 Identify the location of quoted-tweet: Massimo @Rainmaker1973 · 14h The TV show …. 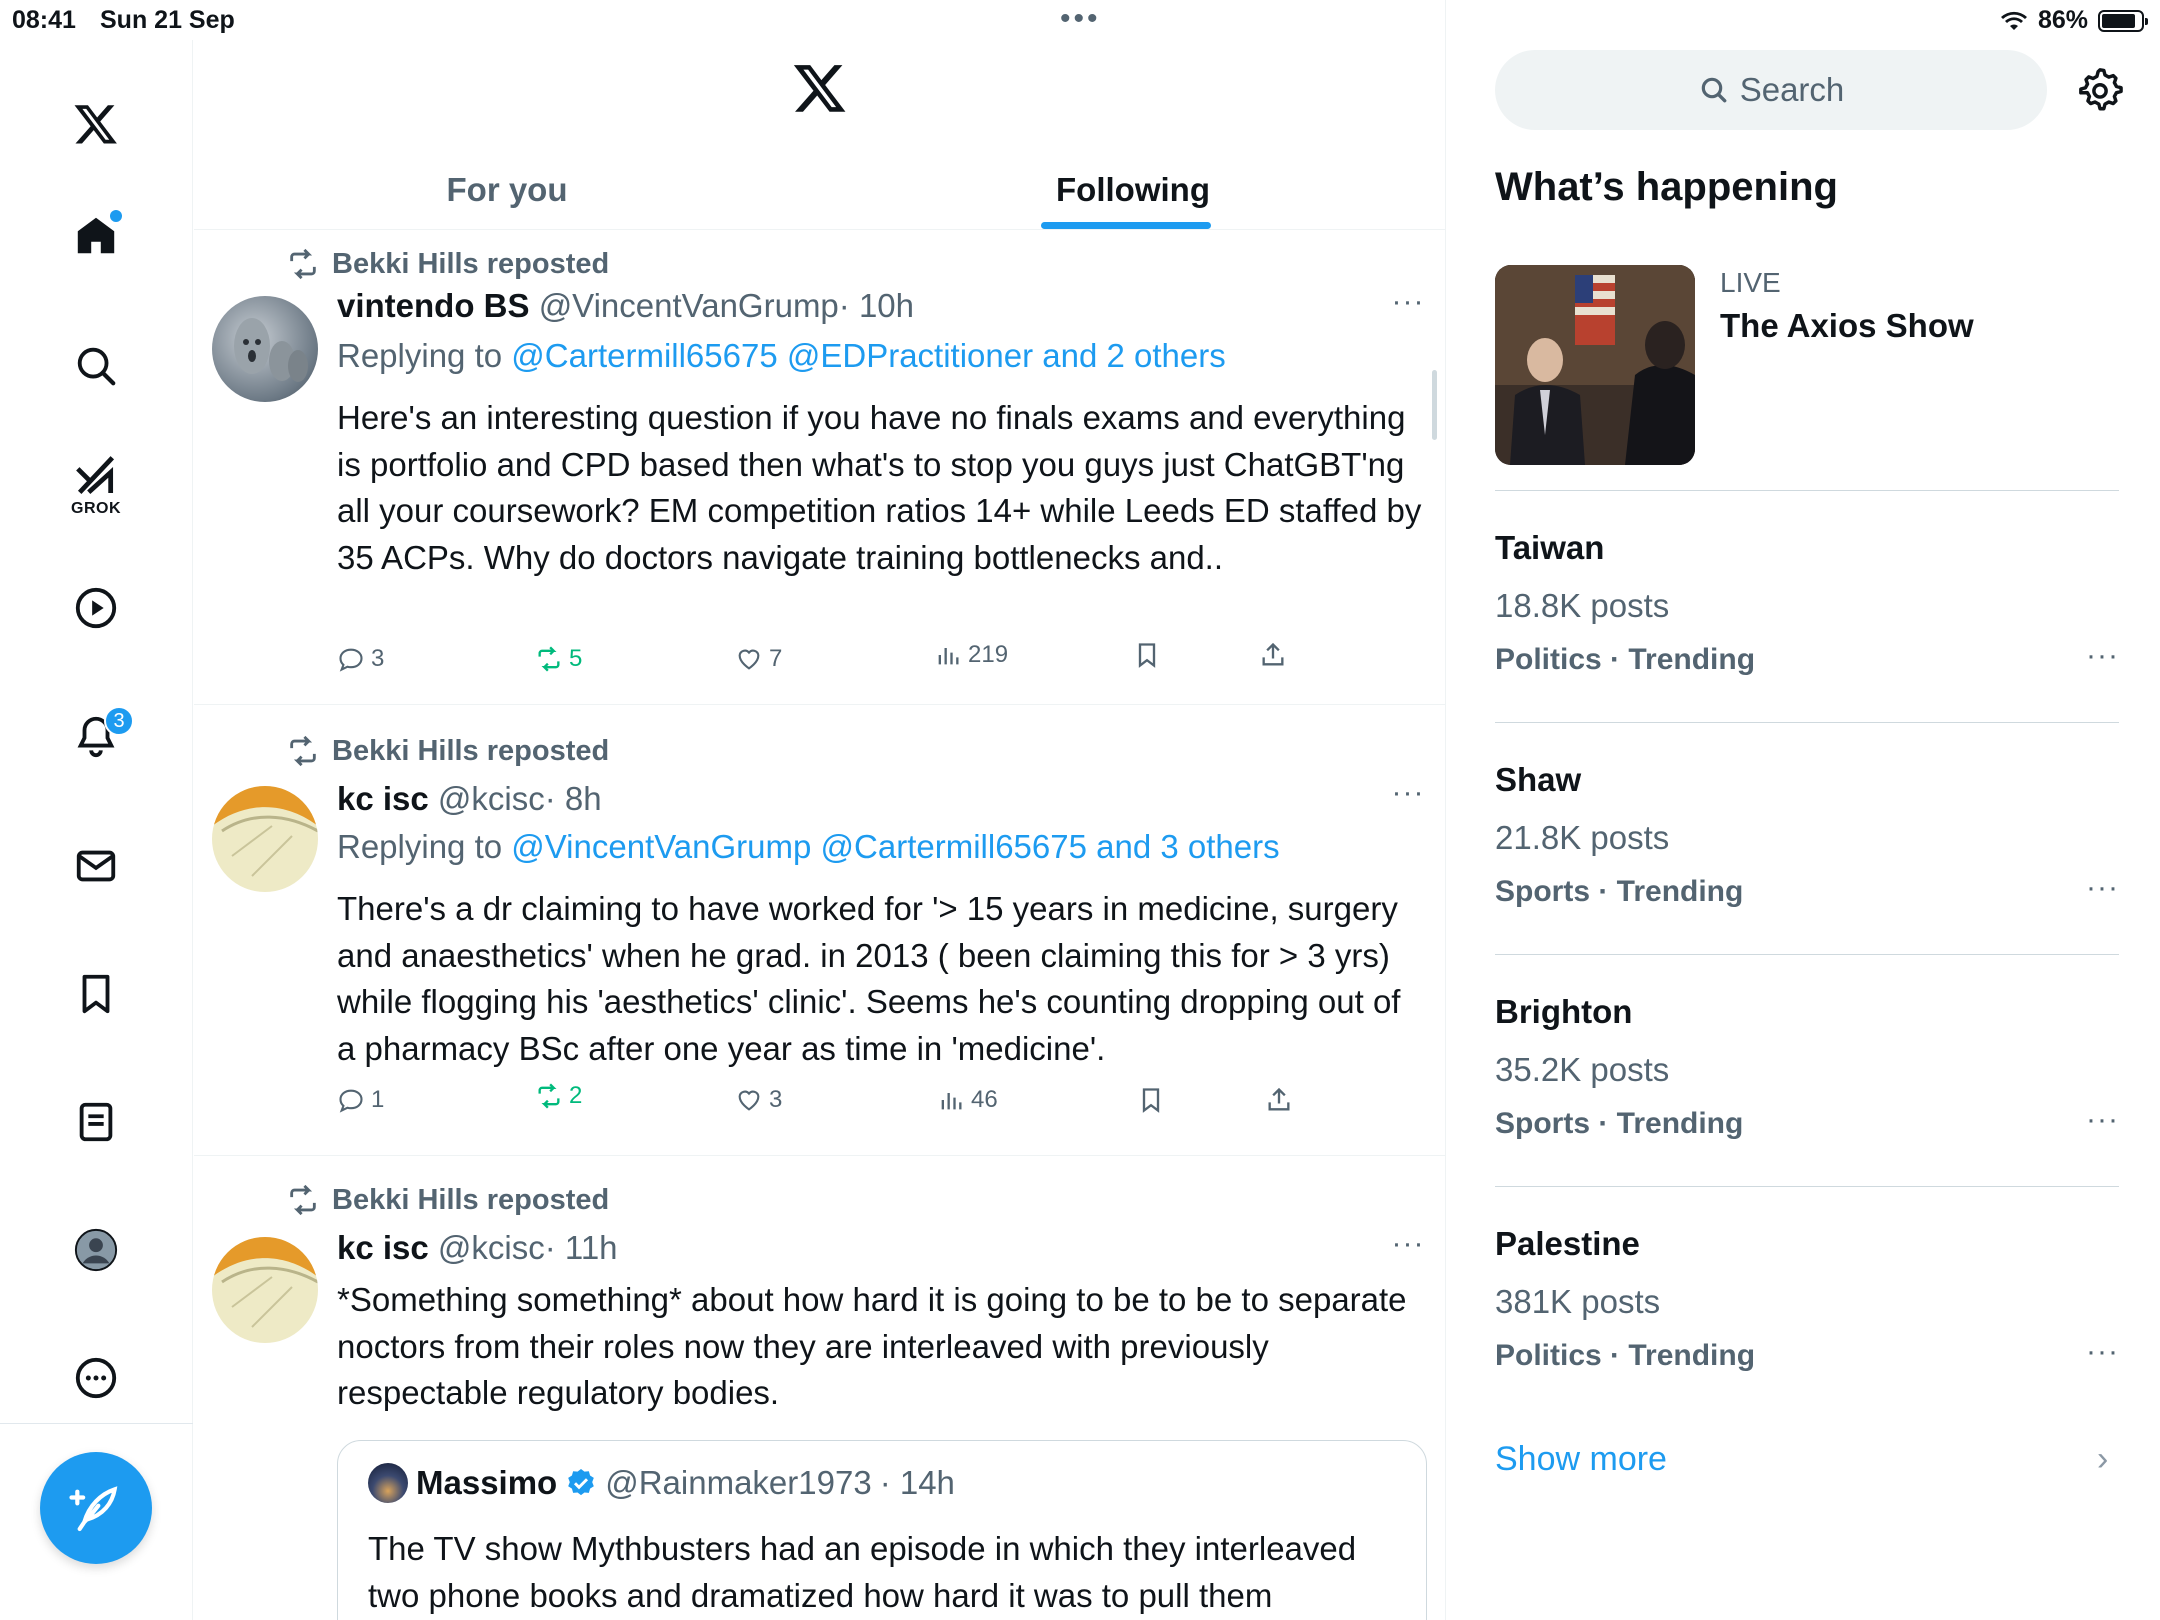
(882, 1530).